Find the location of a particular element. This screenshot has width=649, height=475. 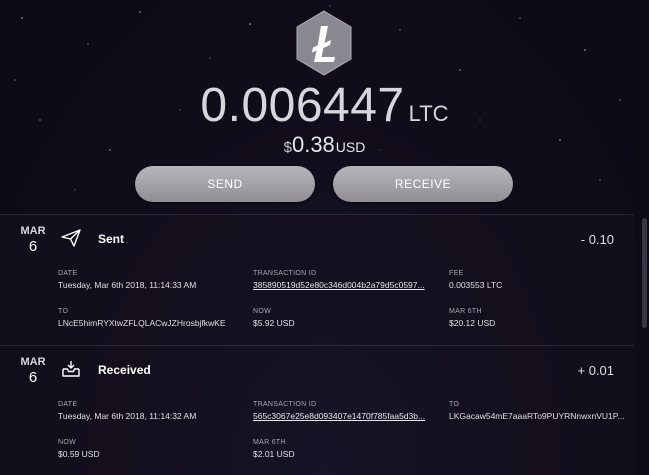

usd-balance: $0.38USD is located at coordinates (324, 145).